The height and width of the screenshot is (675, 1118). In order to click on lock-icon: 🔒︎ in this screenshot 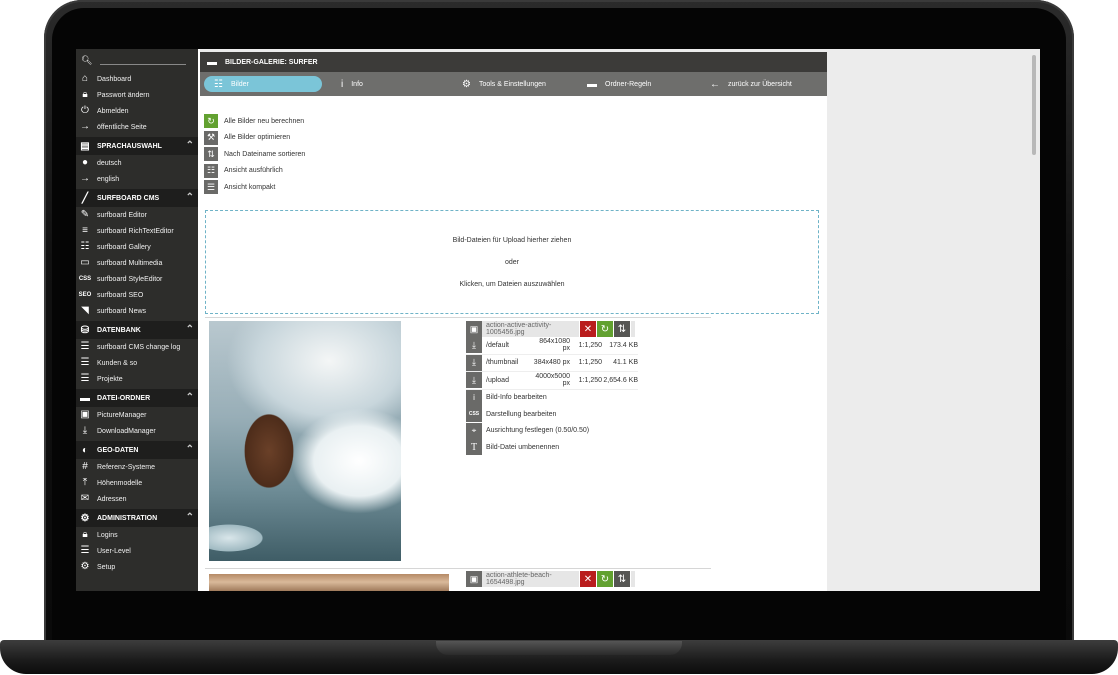, I will do `click(85, 94)`.